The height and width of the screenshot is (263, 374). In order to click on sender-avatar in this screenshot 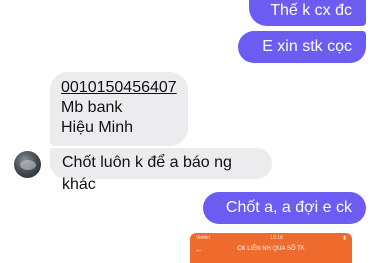, I will do `click(27, 164)`.